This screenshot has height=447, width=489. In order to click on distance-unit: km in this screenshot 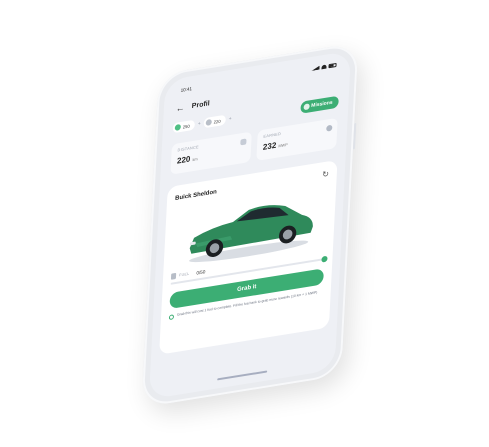, I will do `click(195, 160)`.